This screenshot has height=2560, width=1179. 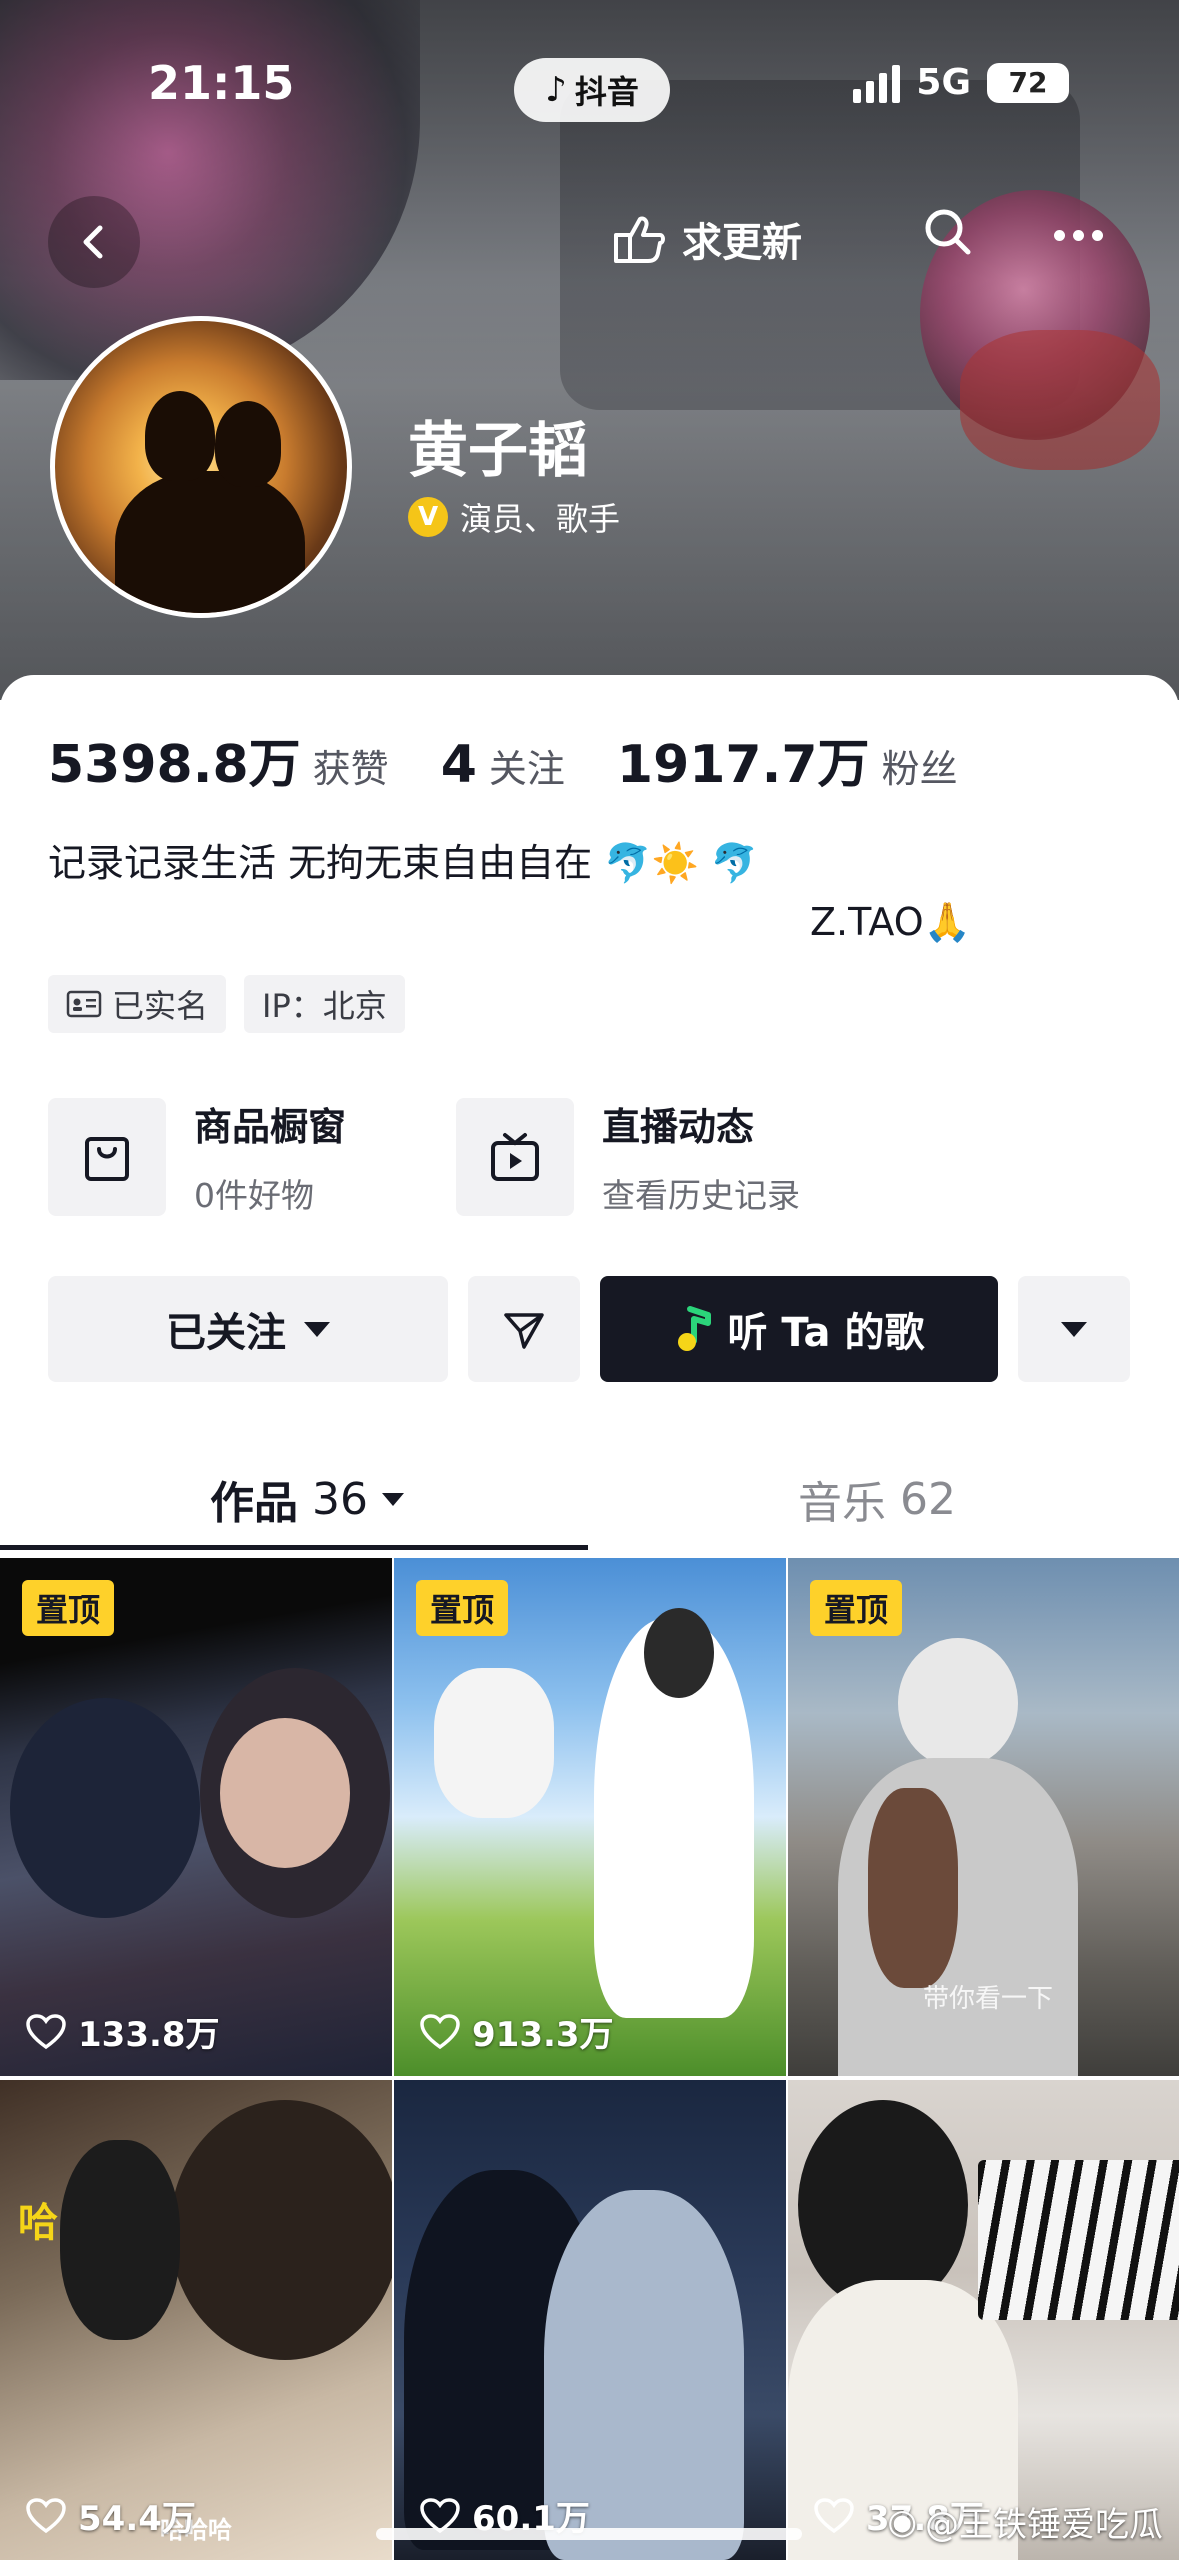 I want to click on video-likes: 133.8万, so click(x=123, y=2031).